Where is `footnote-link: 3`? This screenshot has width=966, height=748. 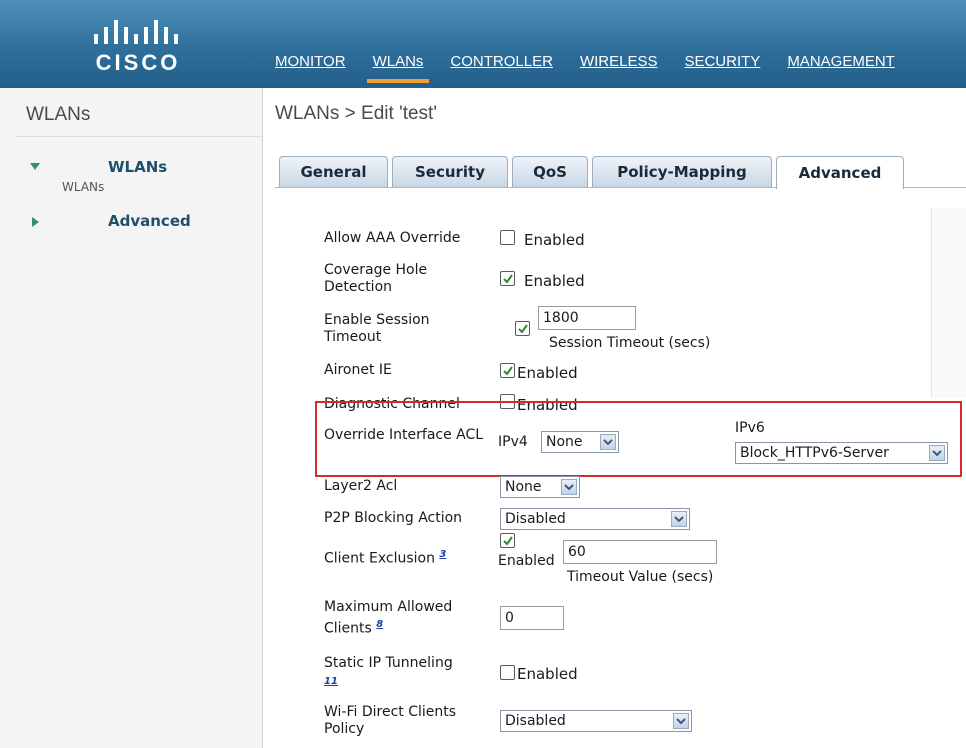
footnote-link: 3 is located at coordinates (442, 554).